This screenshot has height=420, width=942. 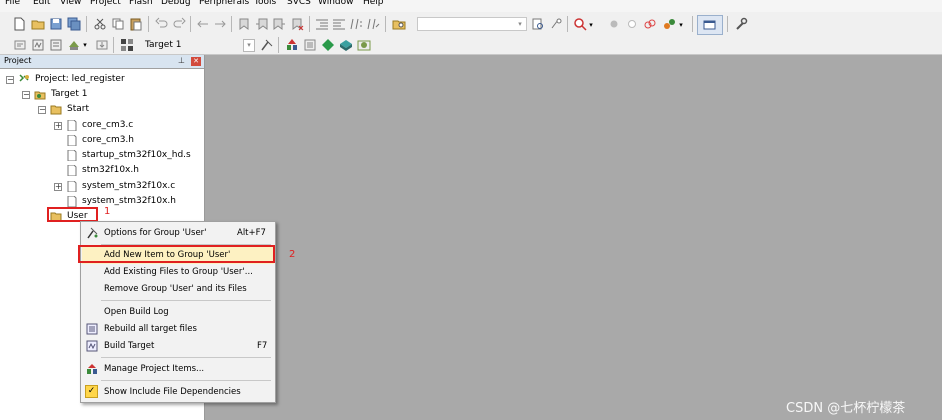 I want to click on menu-item-rebuild-all: Rebuild all target files, so click(x=178, y=329).